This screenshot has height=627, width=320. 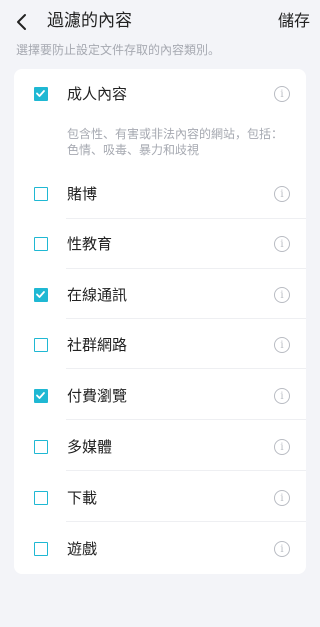 I want to click on category-label: 社群網路, so click(x=97, y=345).